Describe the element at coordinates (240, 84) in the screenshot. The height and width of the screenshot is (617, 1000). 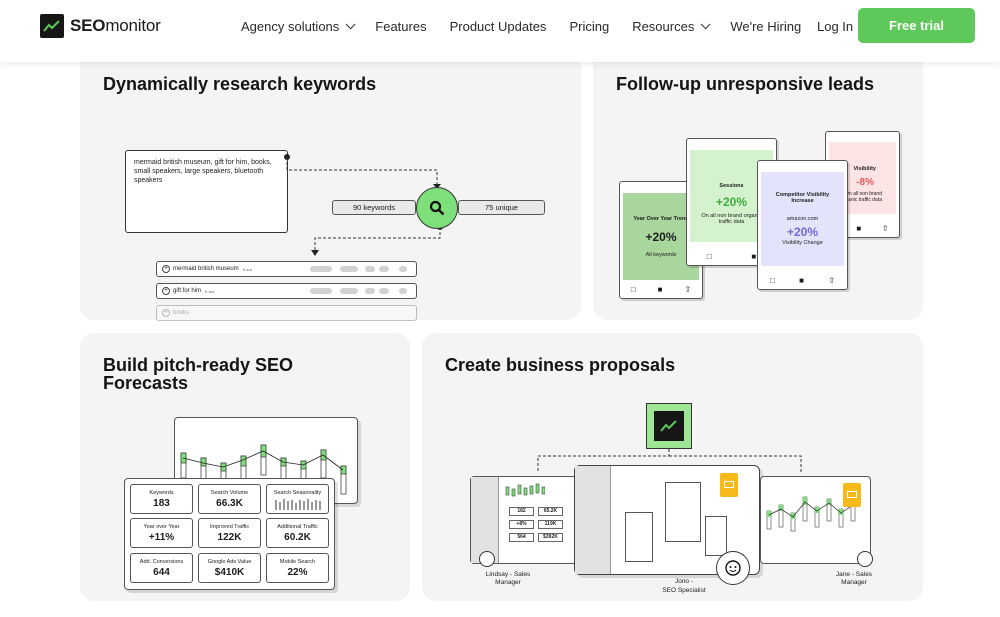
I see `research-title: Dynamically research keywords` at that location.